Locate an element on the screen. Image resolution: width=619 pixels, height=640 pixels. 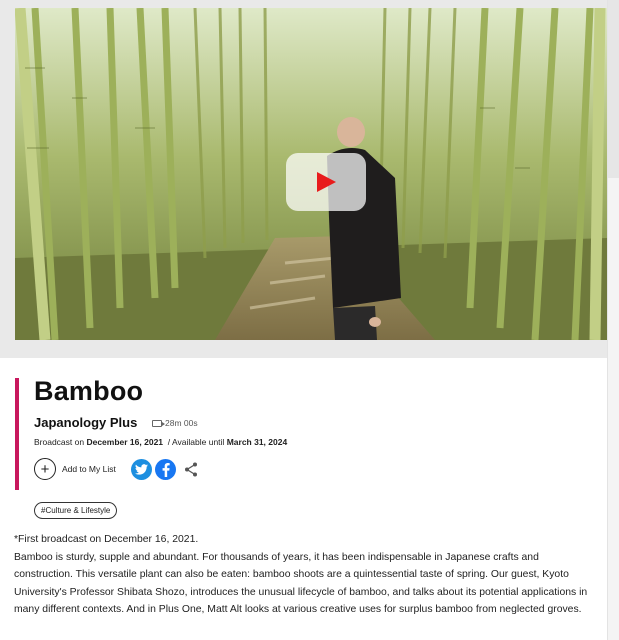
tag-culture-lifestyle: #Culture & Lifestyle is located at coordinates (76, 510).